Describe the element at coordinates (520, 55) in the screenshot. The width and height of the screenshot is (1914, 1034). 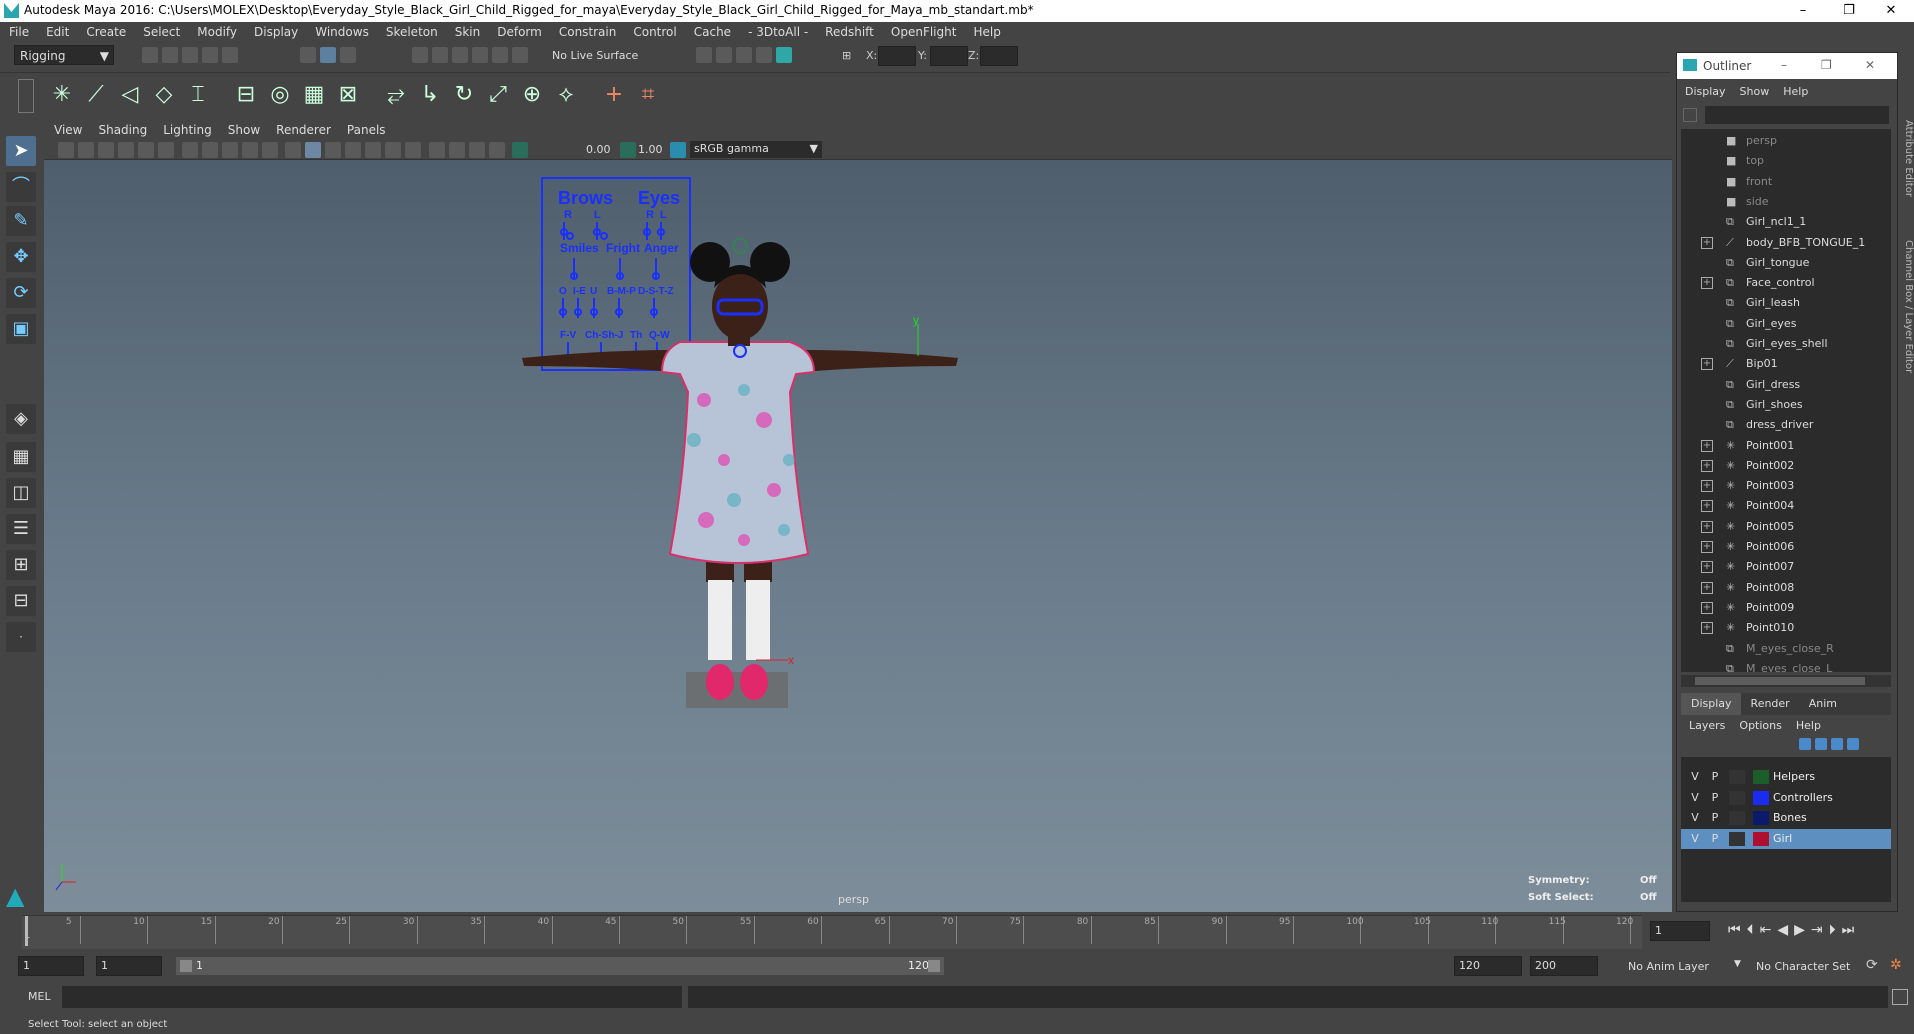
I see `snap-magnet-icon` at that location.